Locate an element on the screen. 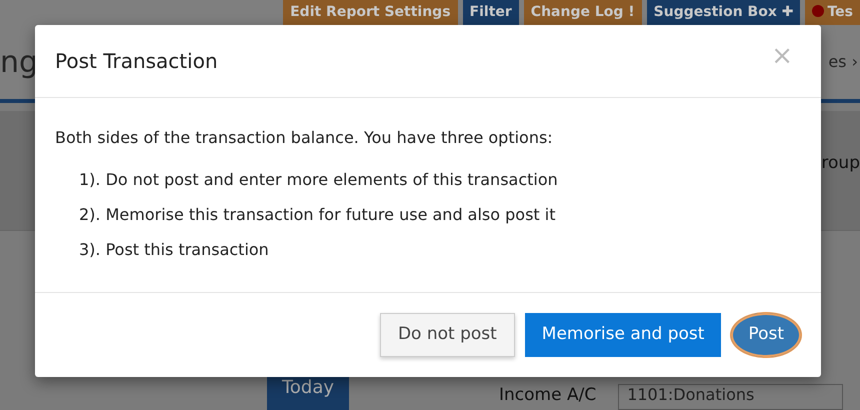  dialog-message: Both sides of the transaction balance. You have three options: is located at coordinates (304, 138).